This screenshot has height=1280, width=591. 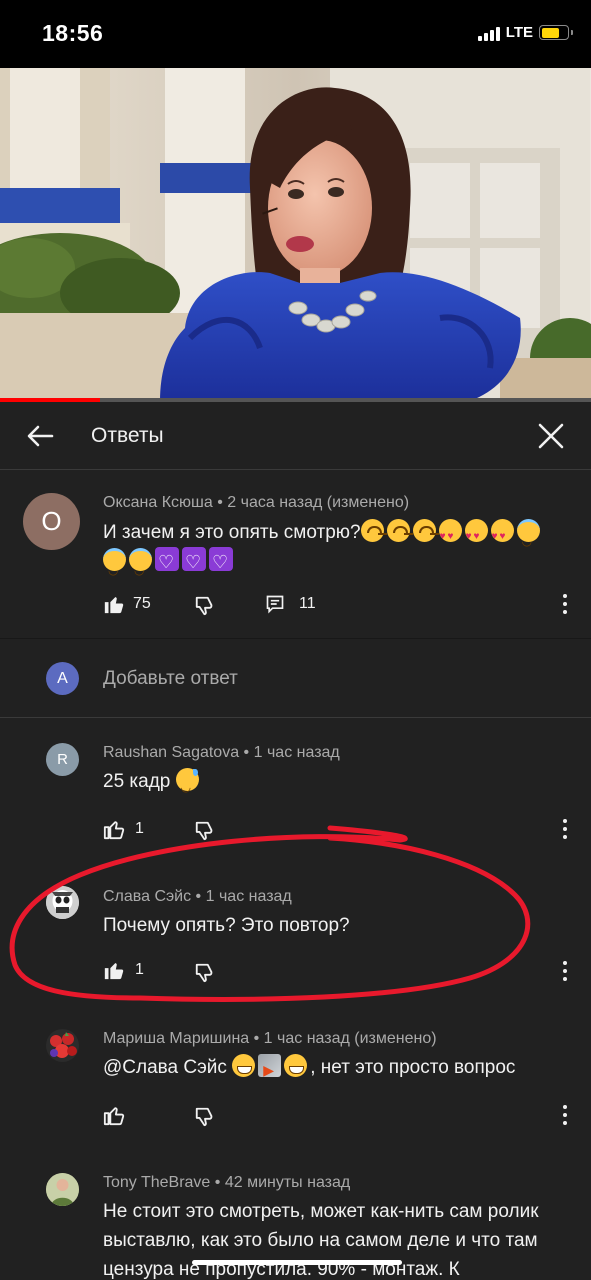 What do you see at coordinates (413, 1067) in the screenshot?
I see `comment-body: , нет это просто вопрос` at bounding box center [413, 1067].